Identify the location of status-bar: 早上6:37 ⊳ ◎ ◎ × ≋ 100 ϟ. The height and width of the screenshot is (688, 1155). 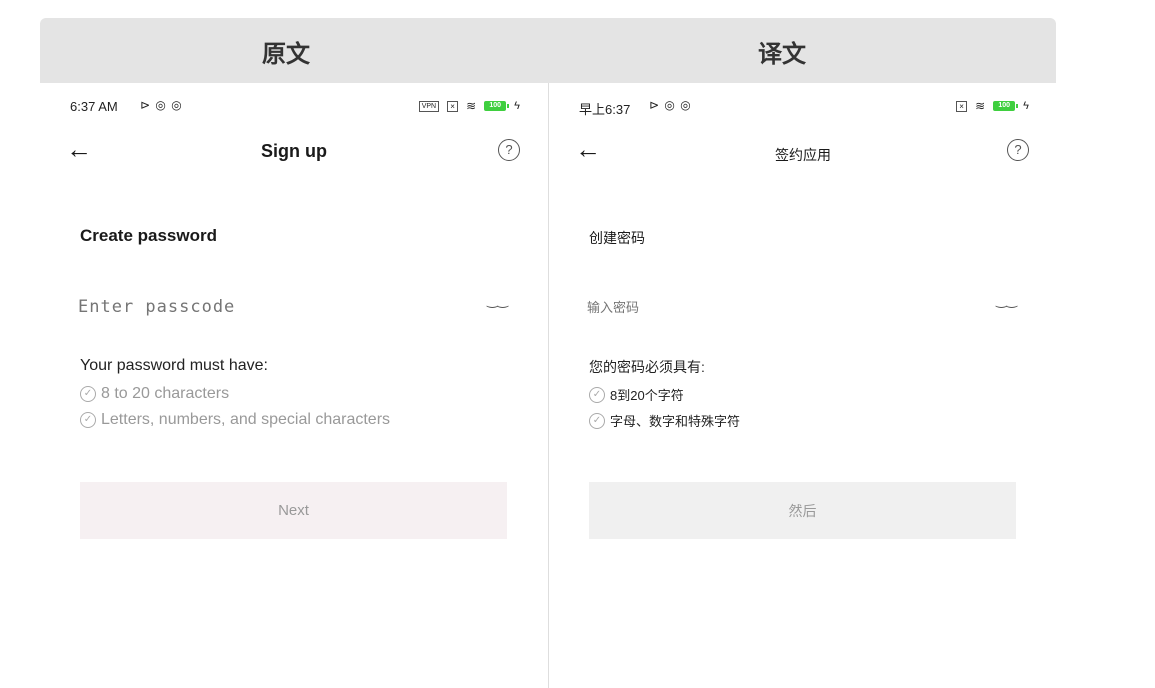
(804, 107).